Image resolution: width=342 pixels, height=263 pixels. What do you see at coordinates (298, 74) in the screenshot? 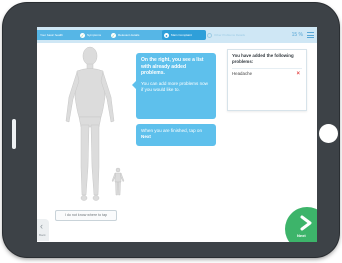
I see `remove-problem-icon: ×` at bounding box center [298, 74].